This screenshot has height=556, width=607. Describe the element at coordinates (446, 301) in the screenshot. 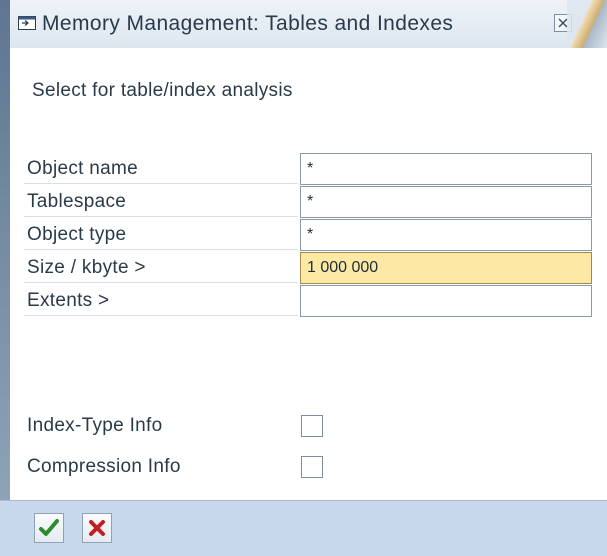

I see `extents-input` at that location.